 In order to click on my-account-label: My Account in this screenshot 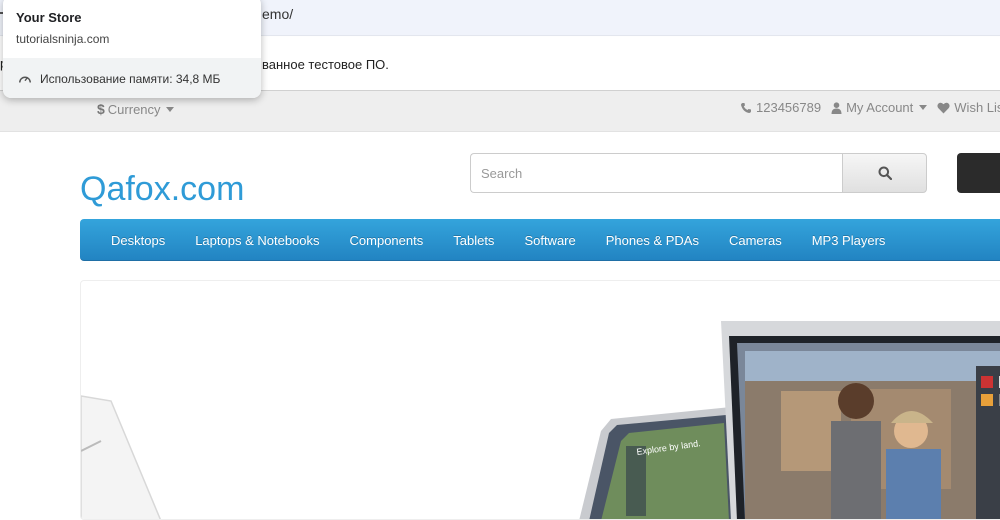, I will do `click(880, 107)`.